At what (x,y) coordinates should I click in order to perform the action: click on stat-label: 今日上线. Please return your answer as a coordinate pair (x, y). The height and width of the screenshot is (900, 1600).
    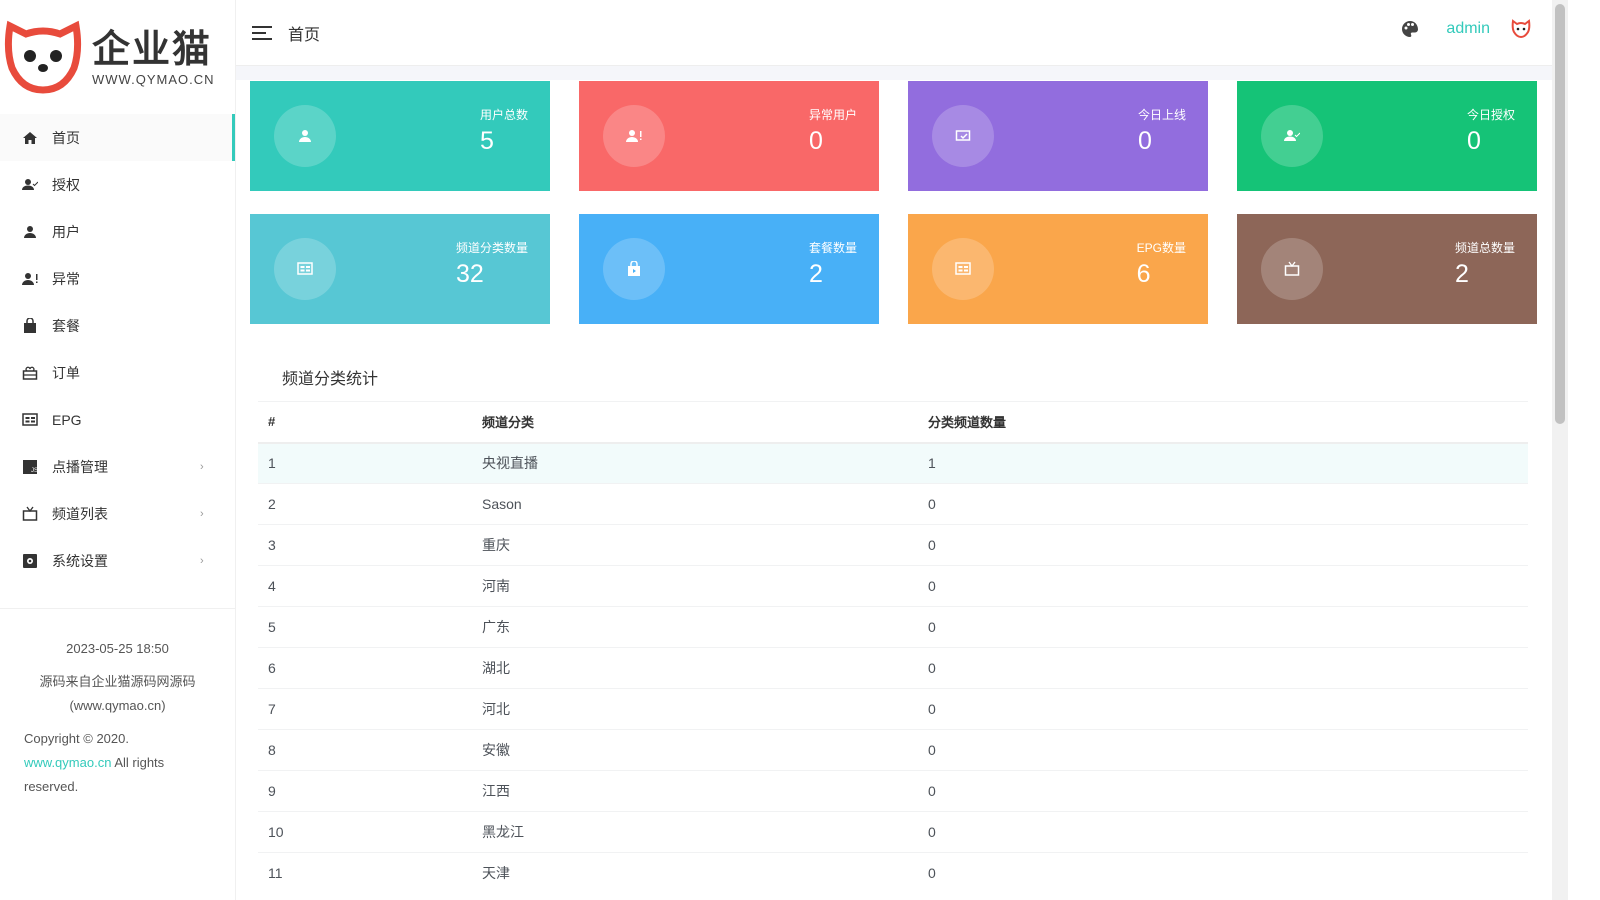
    Looking at the image, I should click on (1161, 115).